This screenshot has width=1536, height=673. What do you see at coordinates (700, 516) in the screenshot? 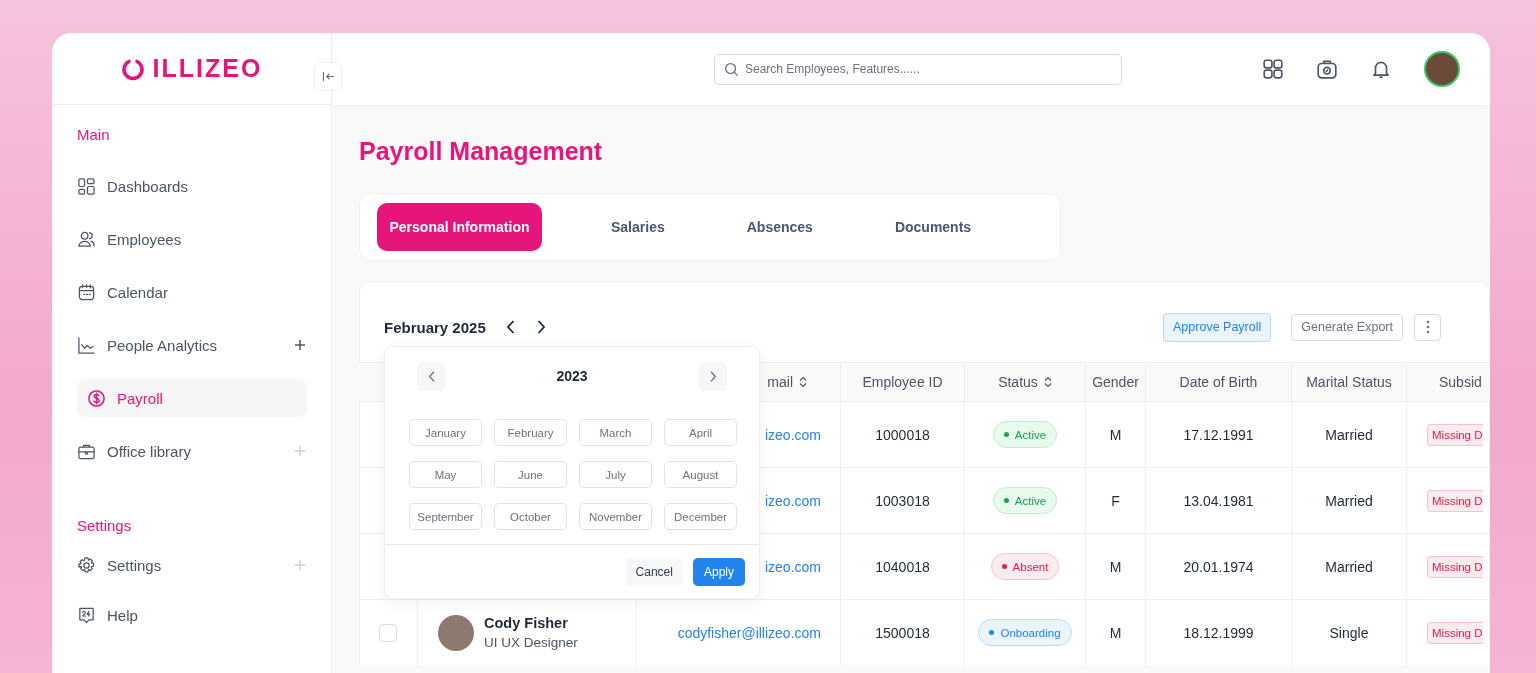
I see `month-option: December` at bounding box center [700, 516].